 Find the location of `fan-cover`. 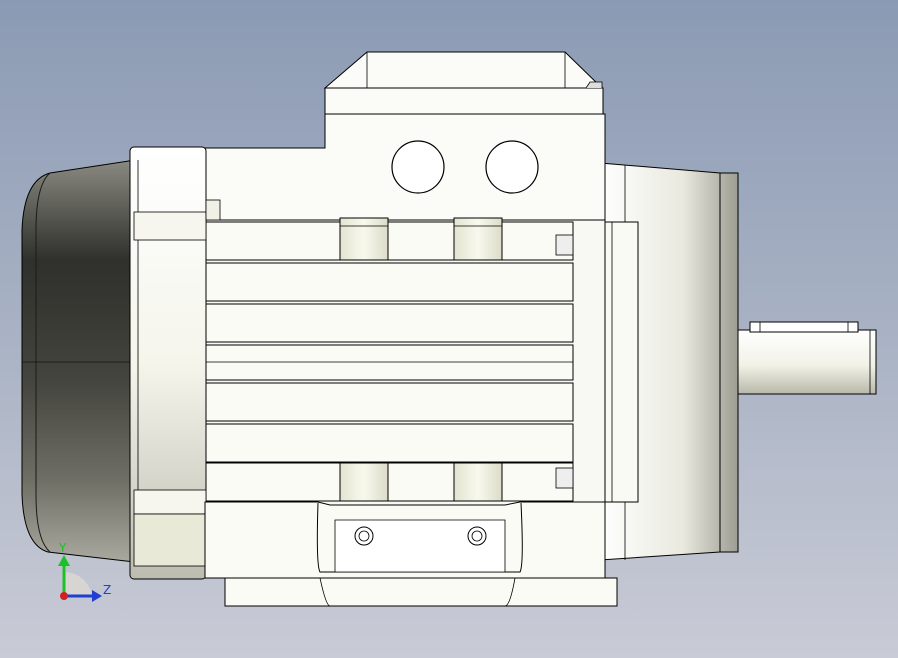

fan-cover is located at coordinates (78, 361).